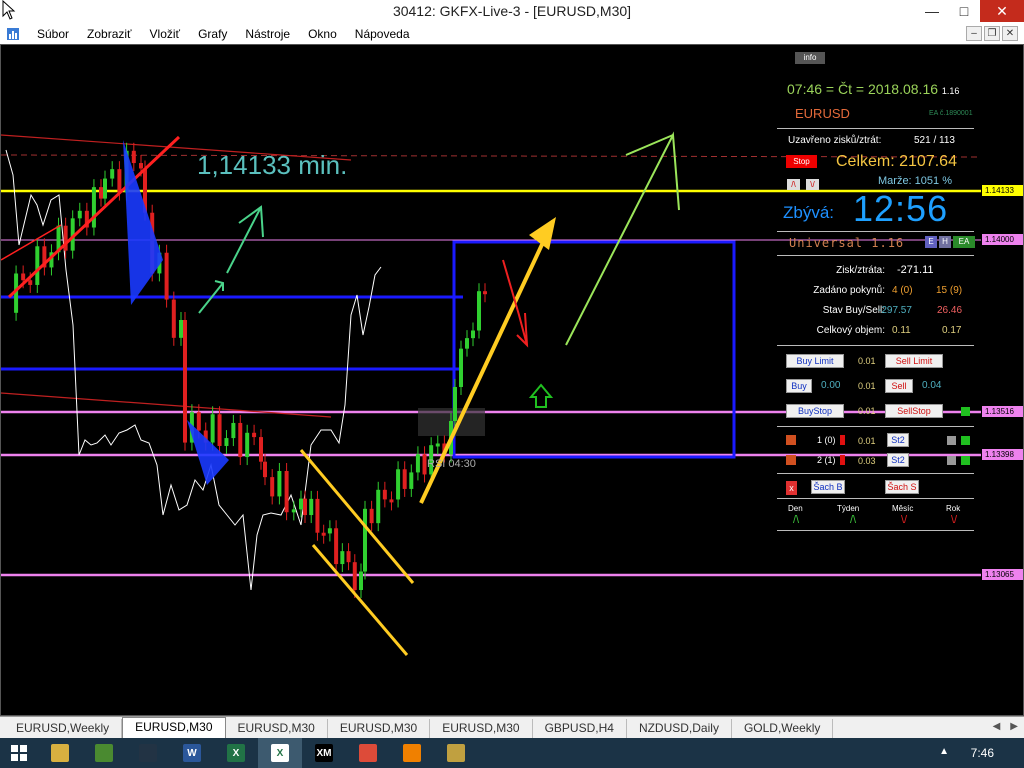 Image resolution: width=1024 pixels, height=768 pixels. Describe the element at coordinates (812, 184) in the screenshot. I see `down-toggle-button: \/` at that location.